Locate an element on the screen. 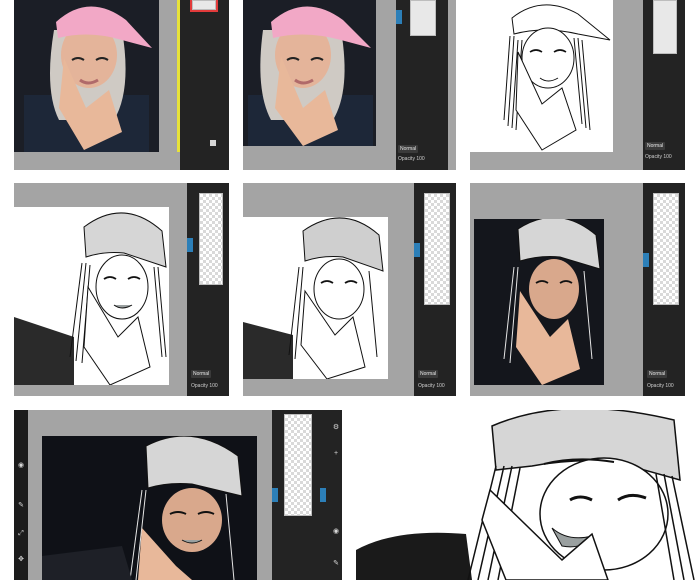 The height and width of the screenshot is (580, 700). step-6-panel: Normal Opacity 100 is located at coordinates (577, 289).